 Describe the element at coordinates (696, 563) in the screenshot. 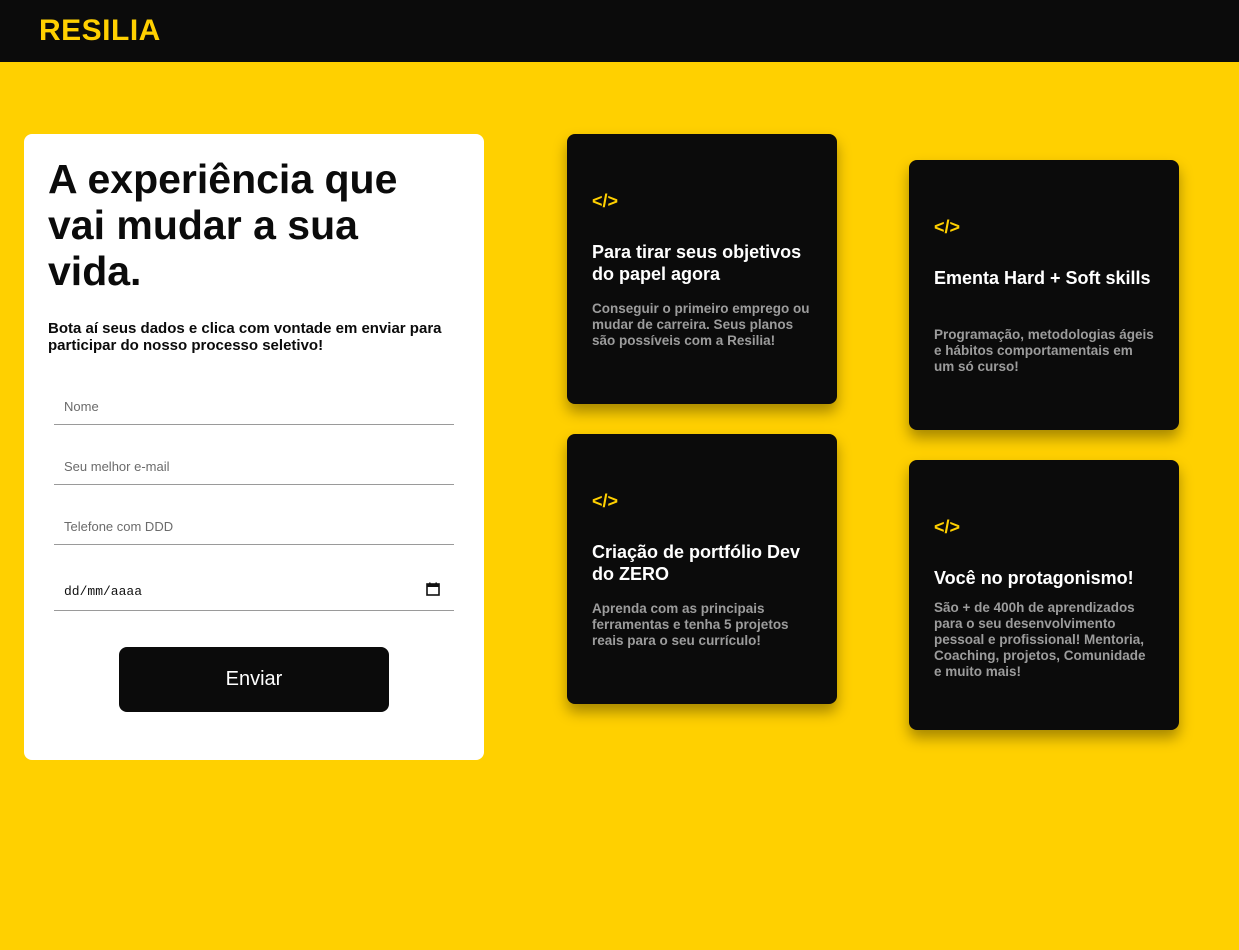

I see `feature-title: Criação de portfólio Dev do ZERO` at that location.